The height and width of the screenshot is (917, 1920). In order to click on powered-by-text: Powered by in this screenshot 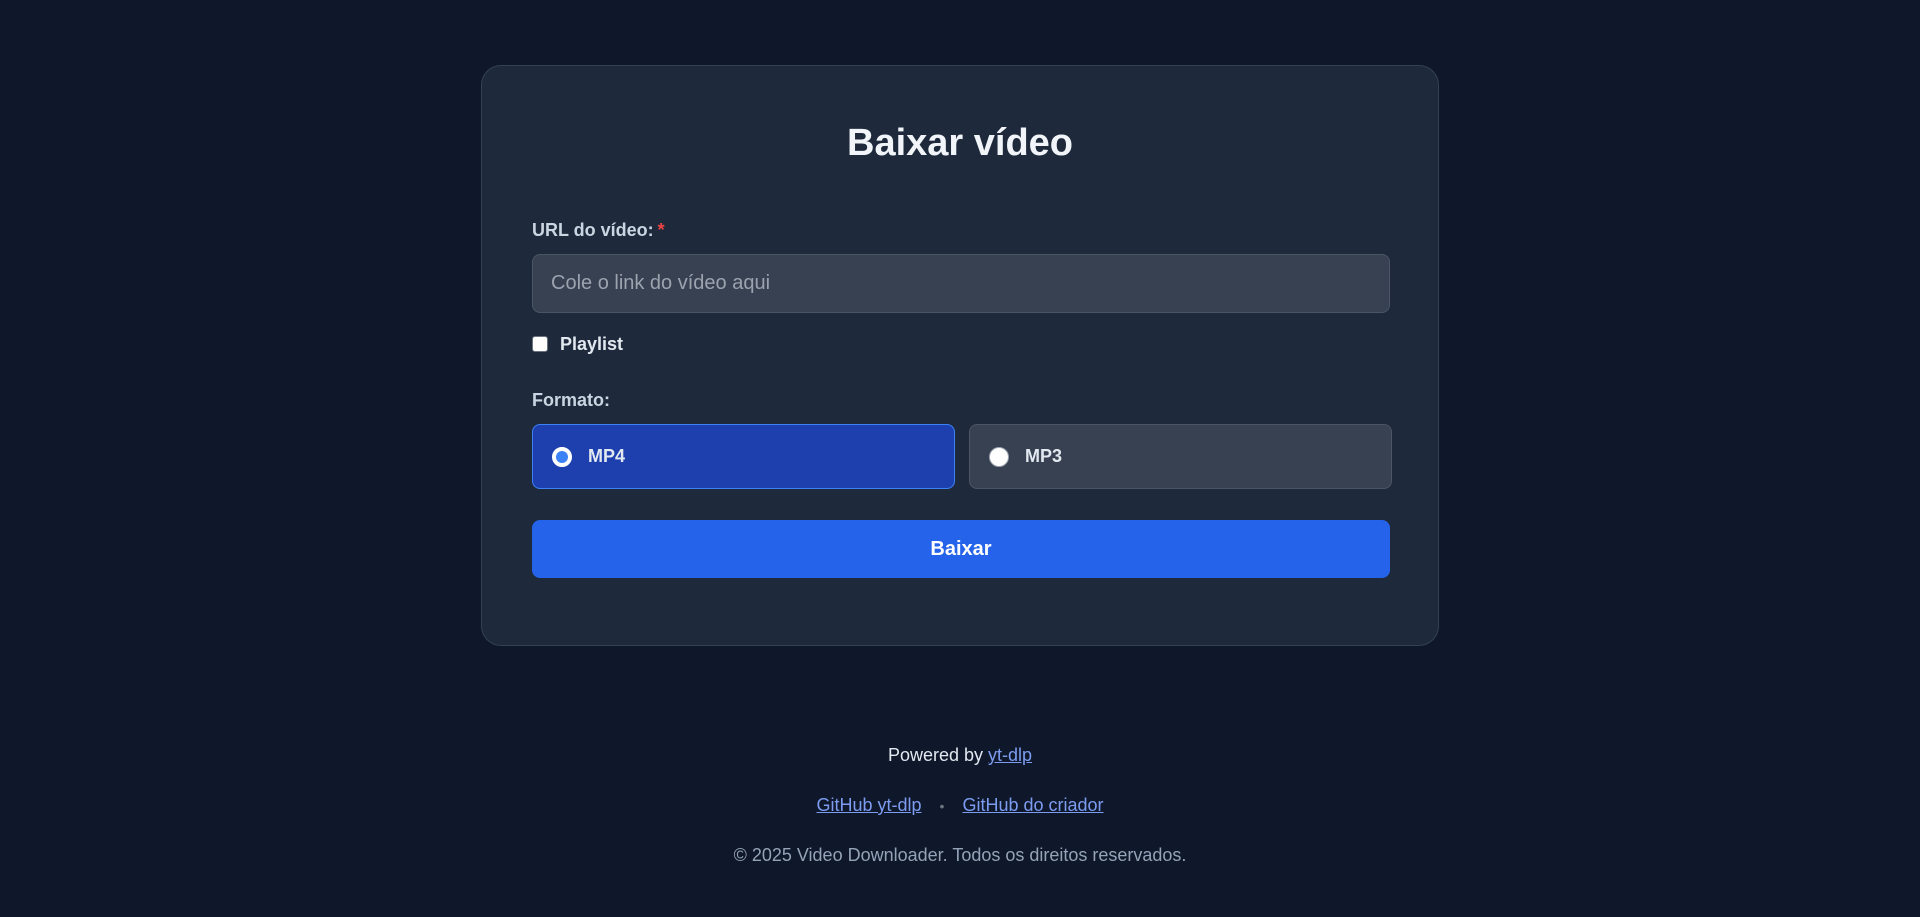, I will do `click(935, 755)`.